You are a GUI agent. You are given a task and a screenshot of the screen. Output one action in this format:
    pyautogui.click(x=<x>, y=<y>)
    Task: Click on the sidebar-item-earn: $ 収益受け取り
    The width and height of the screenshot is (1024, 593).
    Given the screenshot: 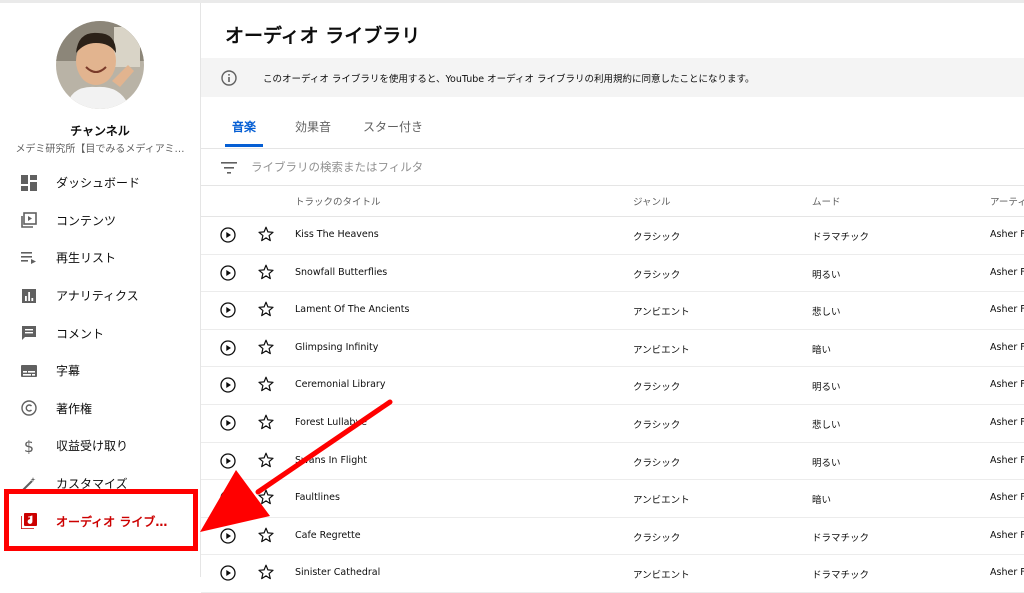 What is the action you would take?
    pyautogui.click(x=100, y=446)
    